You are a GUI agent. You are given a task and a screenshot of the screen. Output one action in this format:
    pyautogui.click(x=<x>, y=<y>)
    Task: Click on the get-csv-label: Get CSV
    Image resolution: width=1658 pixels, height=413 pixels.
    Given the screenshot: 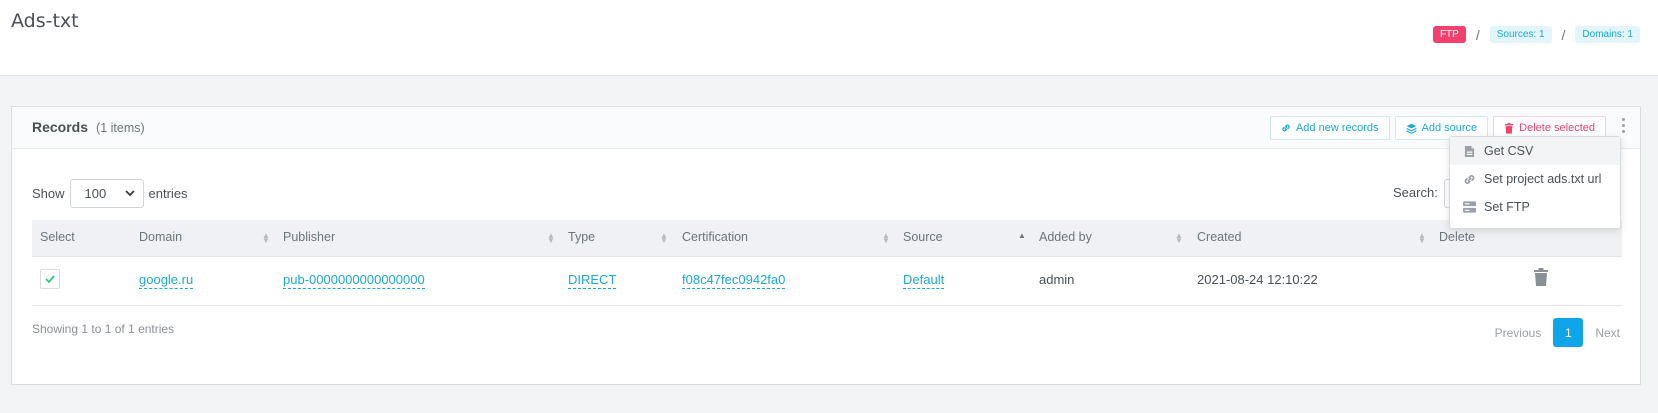 What is the action you would take?
    pyautogui.click(x=1509, y=151)
    